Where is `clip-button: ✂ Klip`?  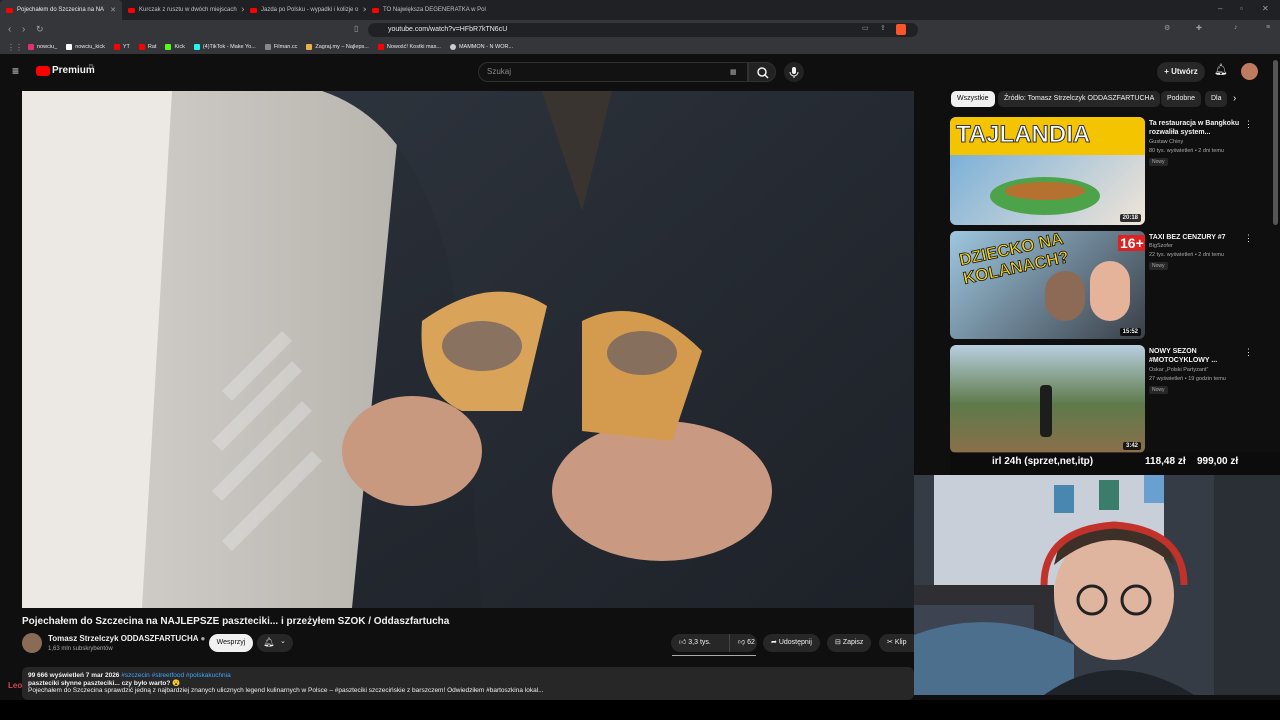 clip-button: ✂ Klip is located at coordinates (896, 643).